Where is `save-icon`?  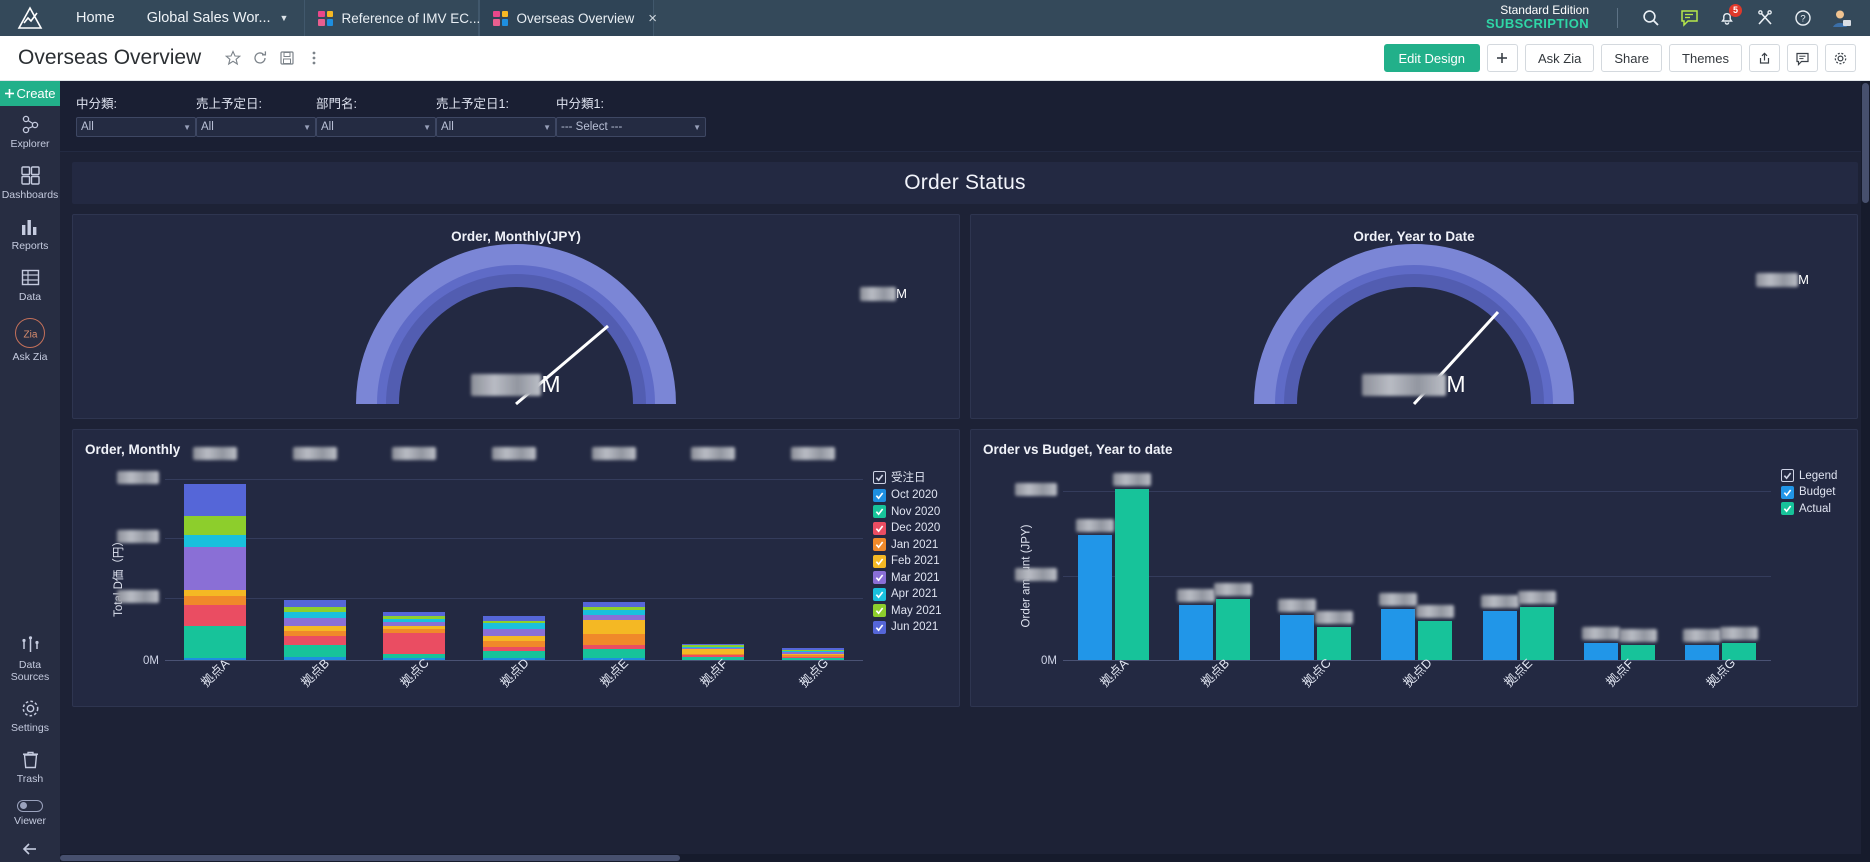
save-icon is located at coordinates (286, 58).